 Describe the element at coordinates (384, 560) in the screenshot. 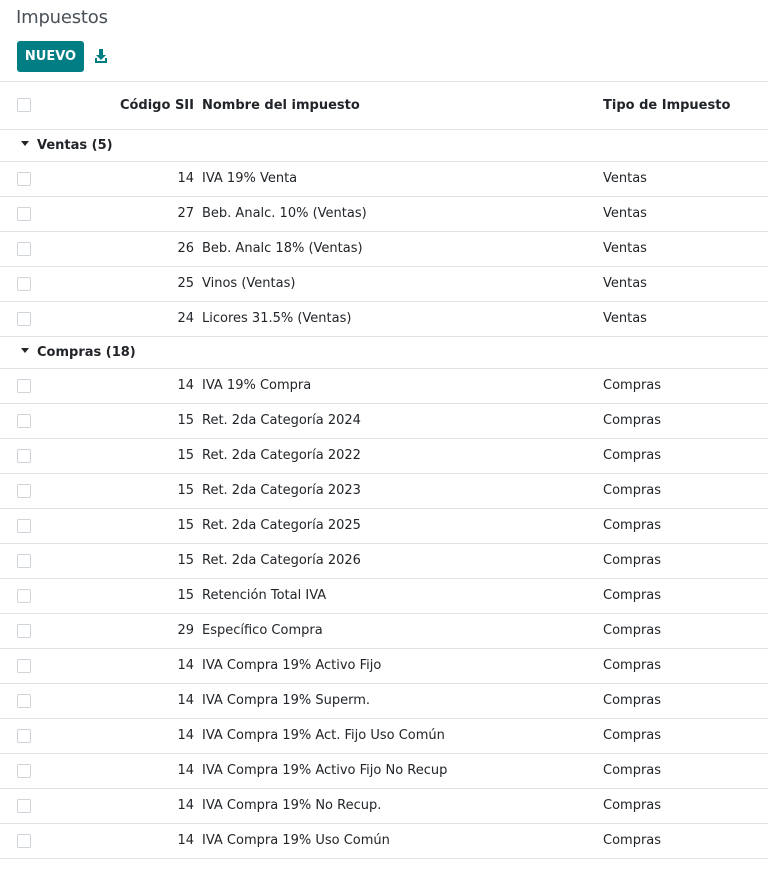

I see `table-row: 15 Ret. 2da Categoría 2026 Compras` at that location.